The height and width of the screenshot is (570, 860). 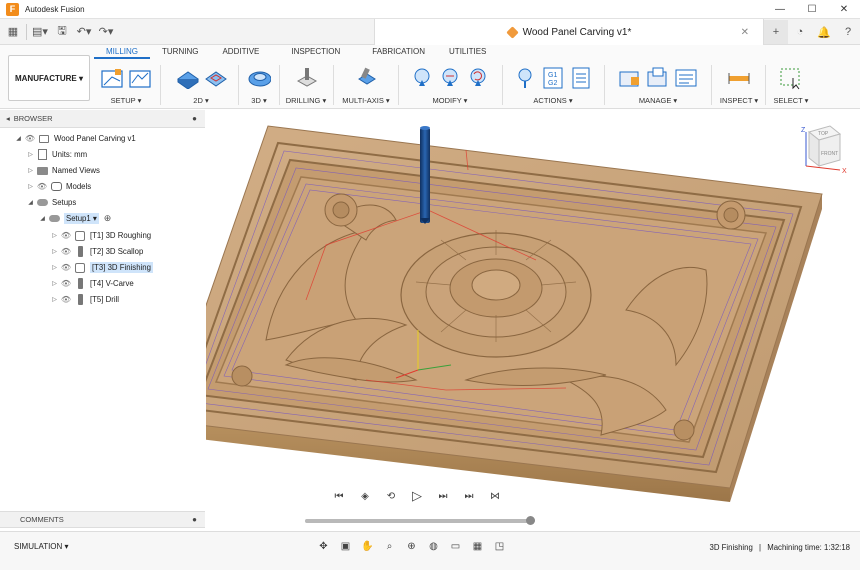 What do you see at coordinates (63, 170) in the screenshot?
I see `tree-item-named-views: ▷ Named Views` at bounding box center [63, 170].